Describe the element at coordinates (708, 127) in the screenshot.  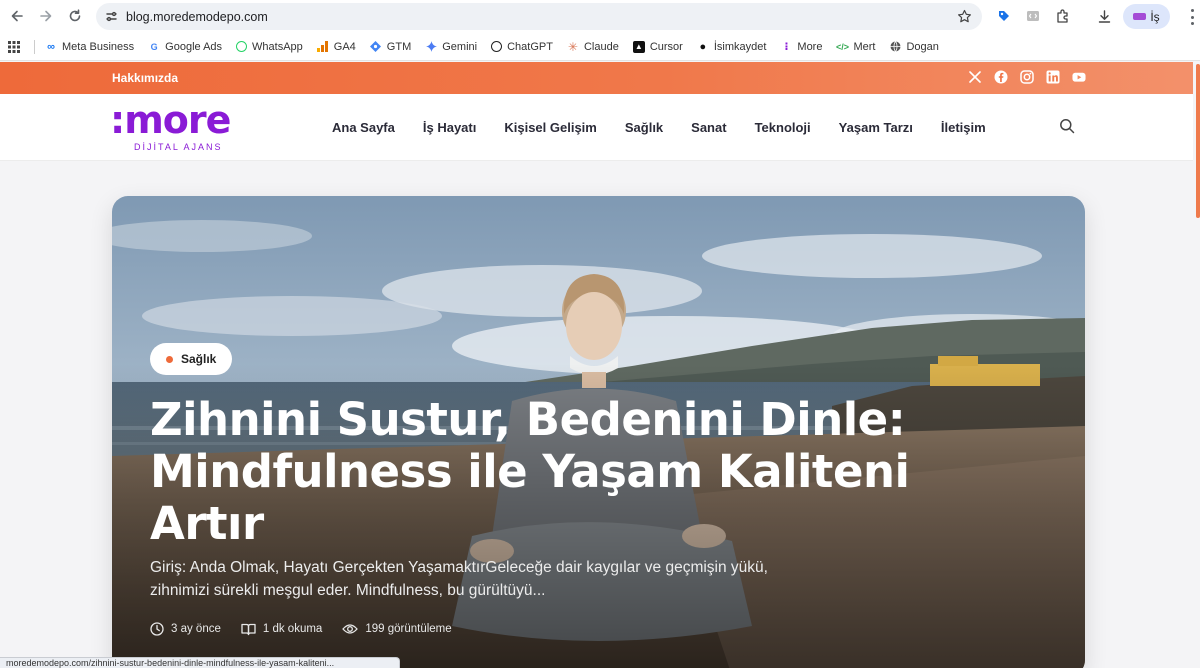
I see `menu-item-sanat: Sanat` at that location.